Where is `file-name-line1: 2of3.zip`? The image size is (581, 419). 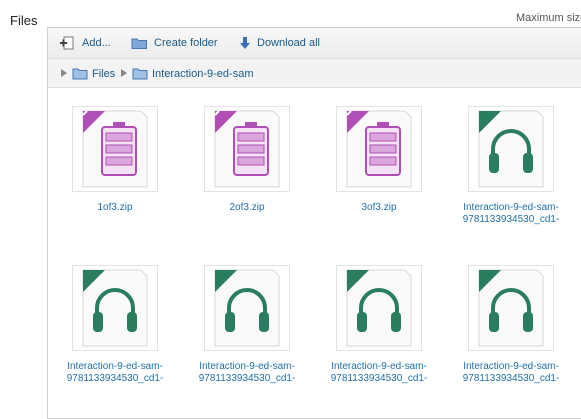
file-name-line1: 2of3.zip is located at coordinates (247, 207).